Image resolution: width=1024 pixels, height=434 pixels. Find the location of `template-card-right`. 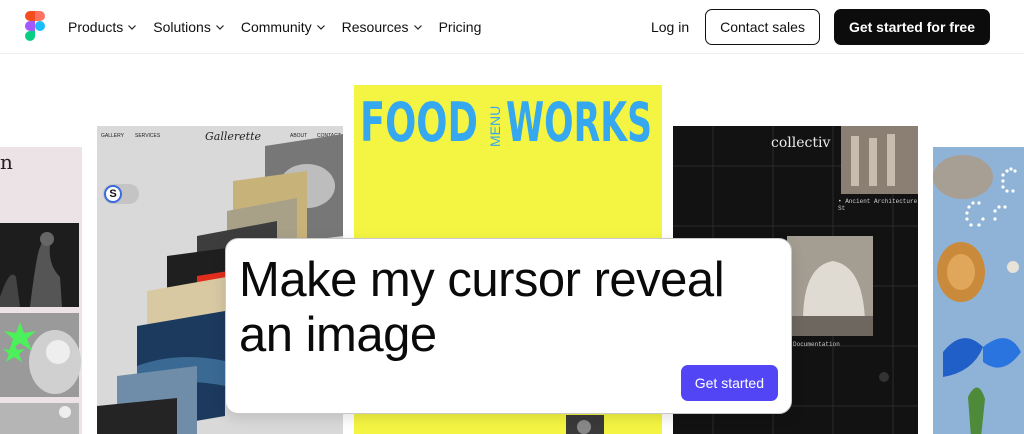

template-card-right is located at coordinates (978, 290).